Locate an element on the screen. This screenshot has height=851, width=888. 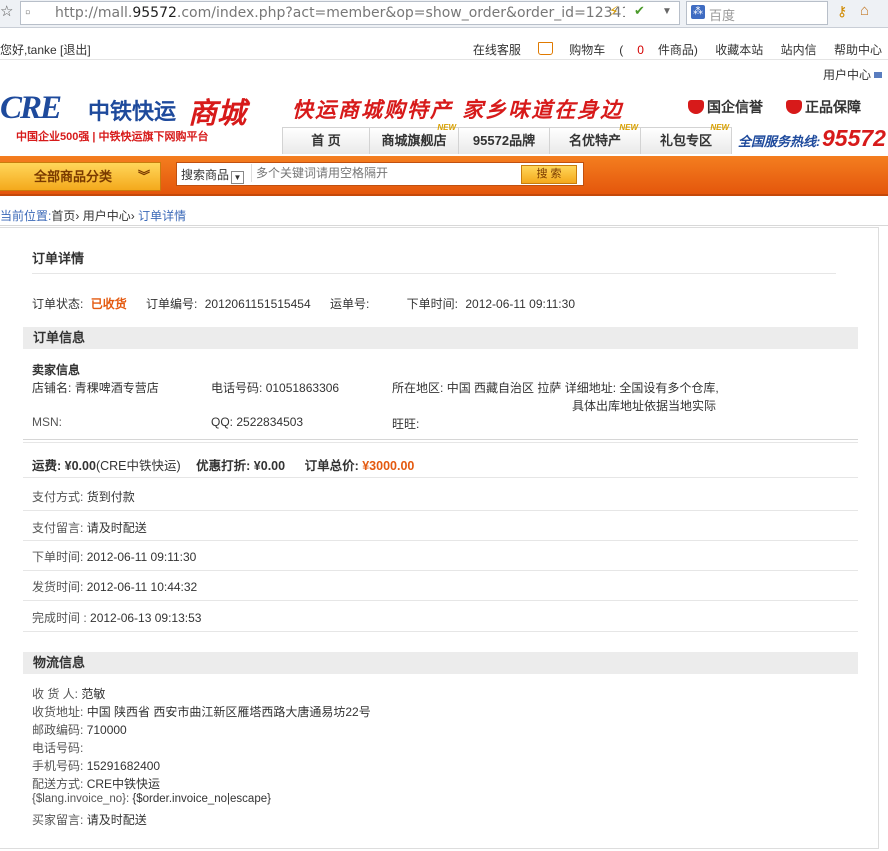
bookmark-star-icon: ☆ is located at coordinates (6, 11).